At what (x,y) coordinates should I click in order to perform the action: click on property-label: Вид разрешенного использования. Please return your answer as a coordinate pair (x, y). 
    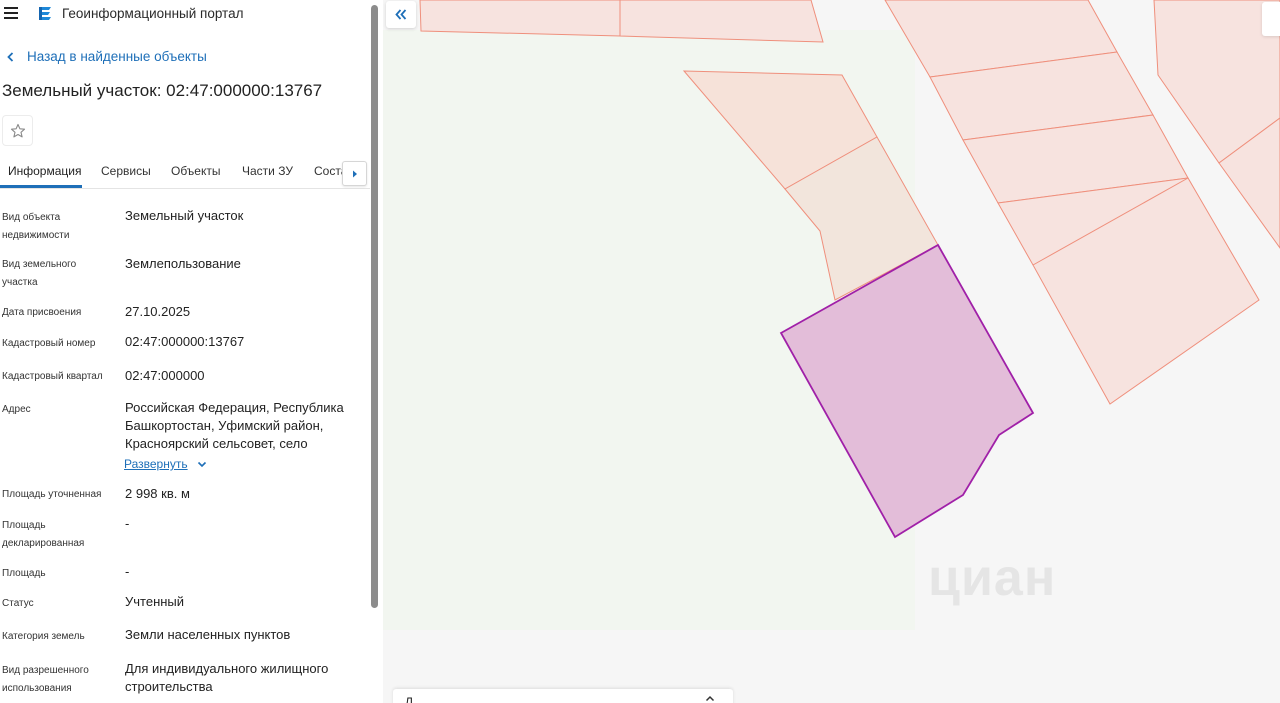
    Looking at the image, I should click on (45, 679).